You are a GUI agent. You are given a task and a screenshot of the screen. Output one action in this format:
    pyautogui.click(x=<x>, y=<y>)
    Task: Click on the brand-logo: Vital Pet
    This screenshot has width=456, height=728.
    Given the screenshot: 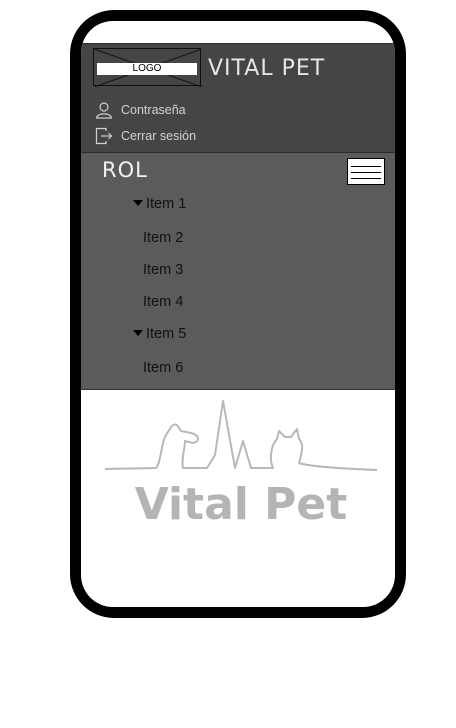 What is the action you would take?
    pyautogui.click(x=241, y=463)
    